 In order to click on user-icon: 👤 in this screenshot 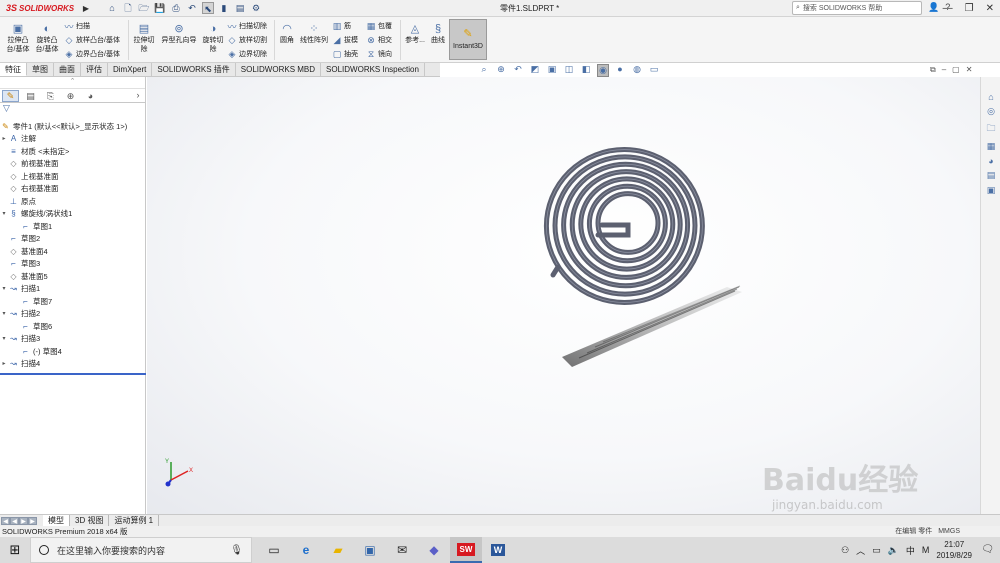, I will do `click(933, 7)`.